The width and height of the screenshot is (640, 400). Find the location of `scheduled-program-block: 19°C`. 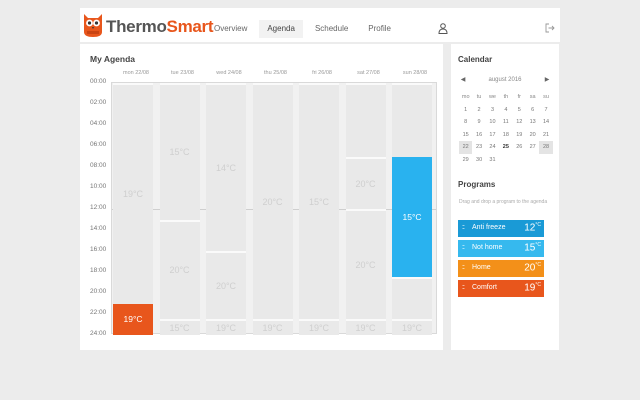

scheduled-program-block: 19°C is located at coordinates (133, 319).